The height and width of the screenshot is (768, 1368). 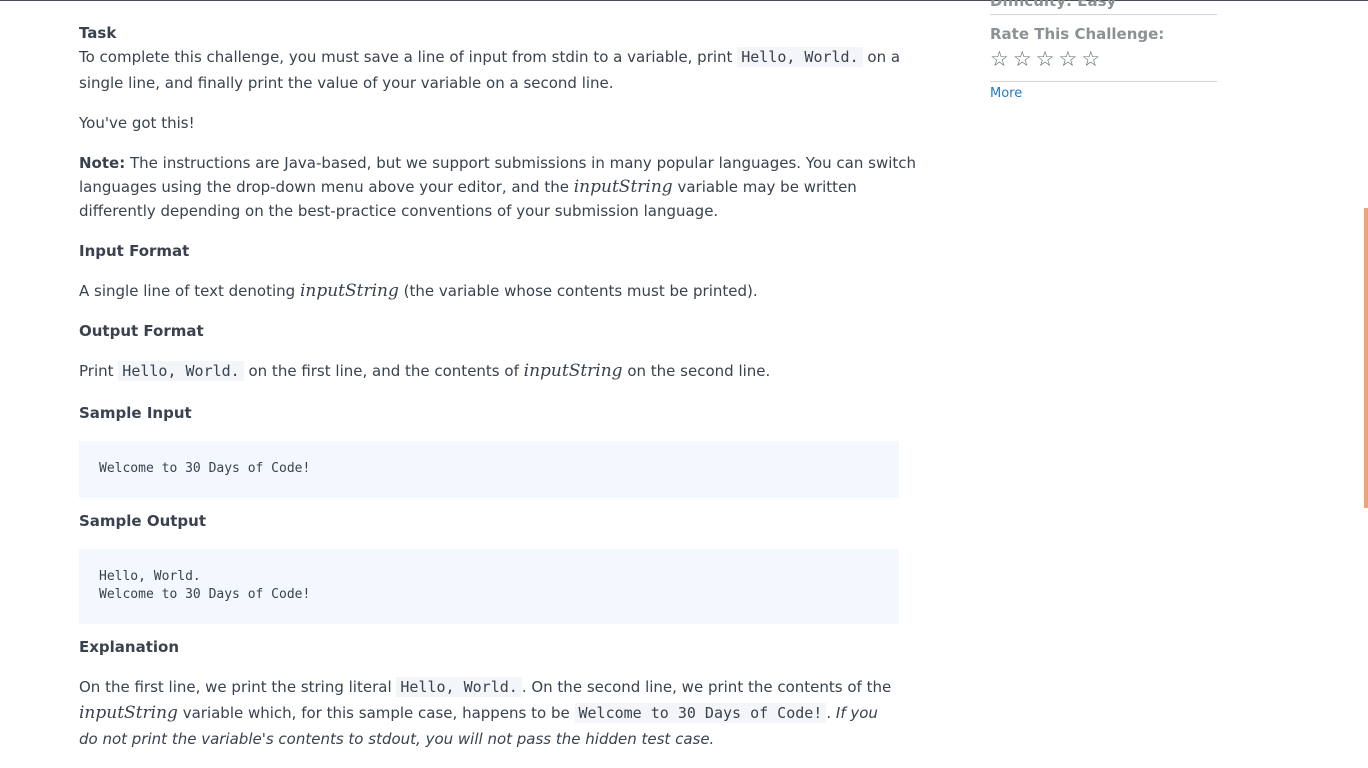 I want to click on explanation-emphasis: If you, so click(x=856, y=713).